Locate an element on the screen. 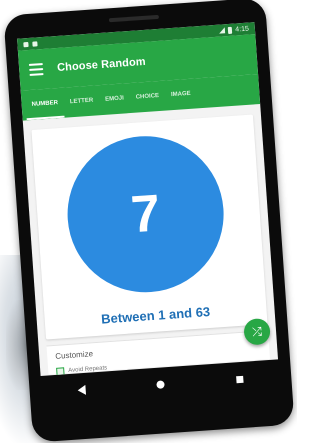  sim-icon is located at coordinates (35, 43).